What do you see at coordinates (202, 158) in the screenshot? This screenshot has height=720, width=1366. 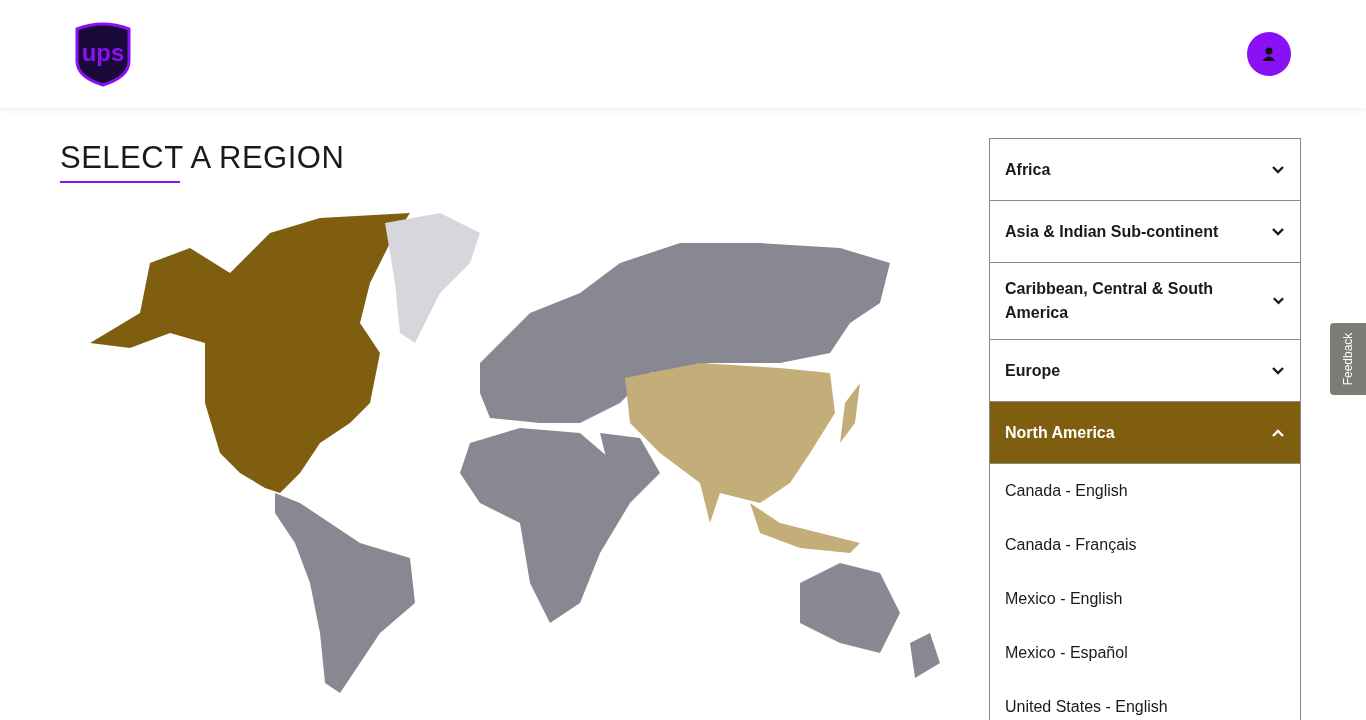 I see `page-title: SELECT A REGION` at bounding box center [202, 158].